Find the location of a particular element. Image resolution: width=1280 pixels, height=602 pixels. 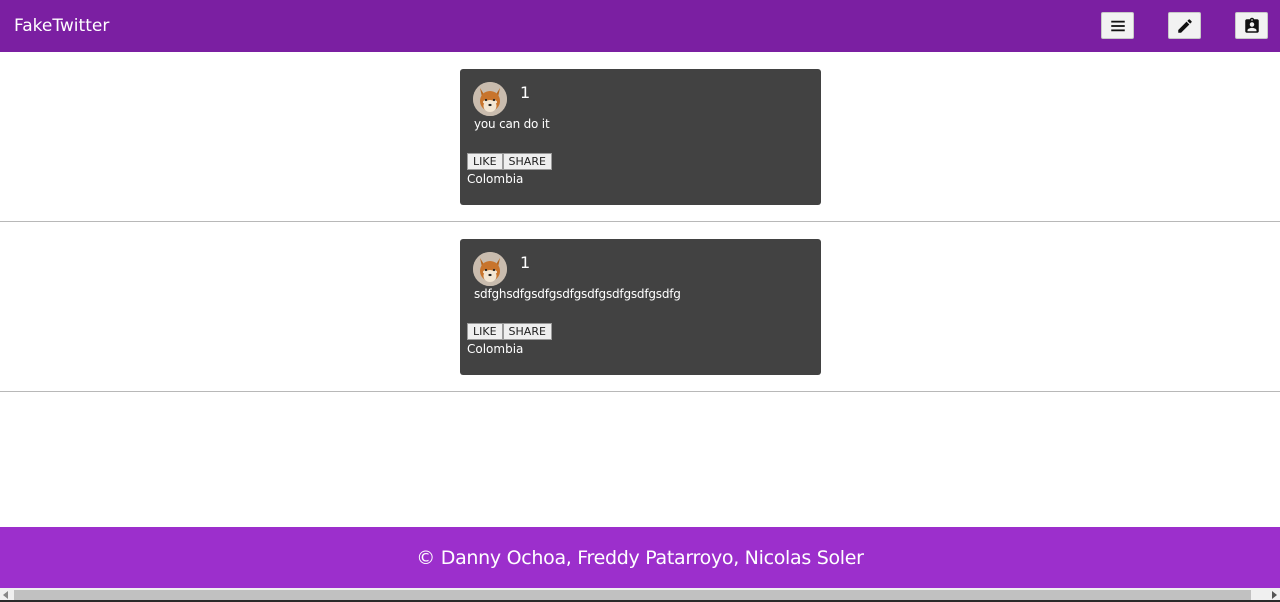

app-bar: FakeTwitter is located at coordinates (640, 26).